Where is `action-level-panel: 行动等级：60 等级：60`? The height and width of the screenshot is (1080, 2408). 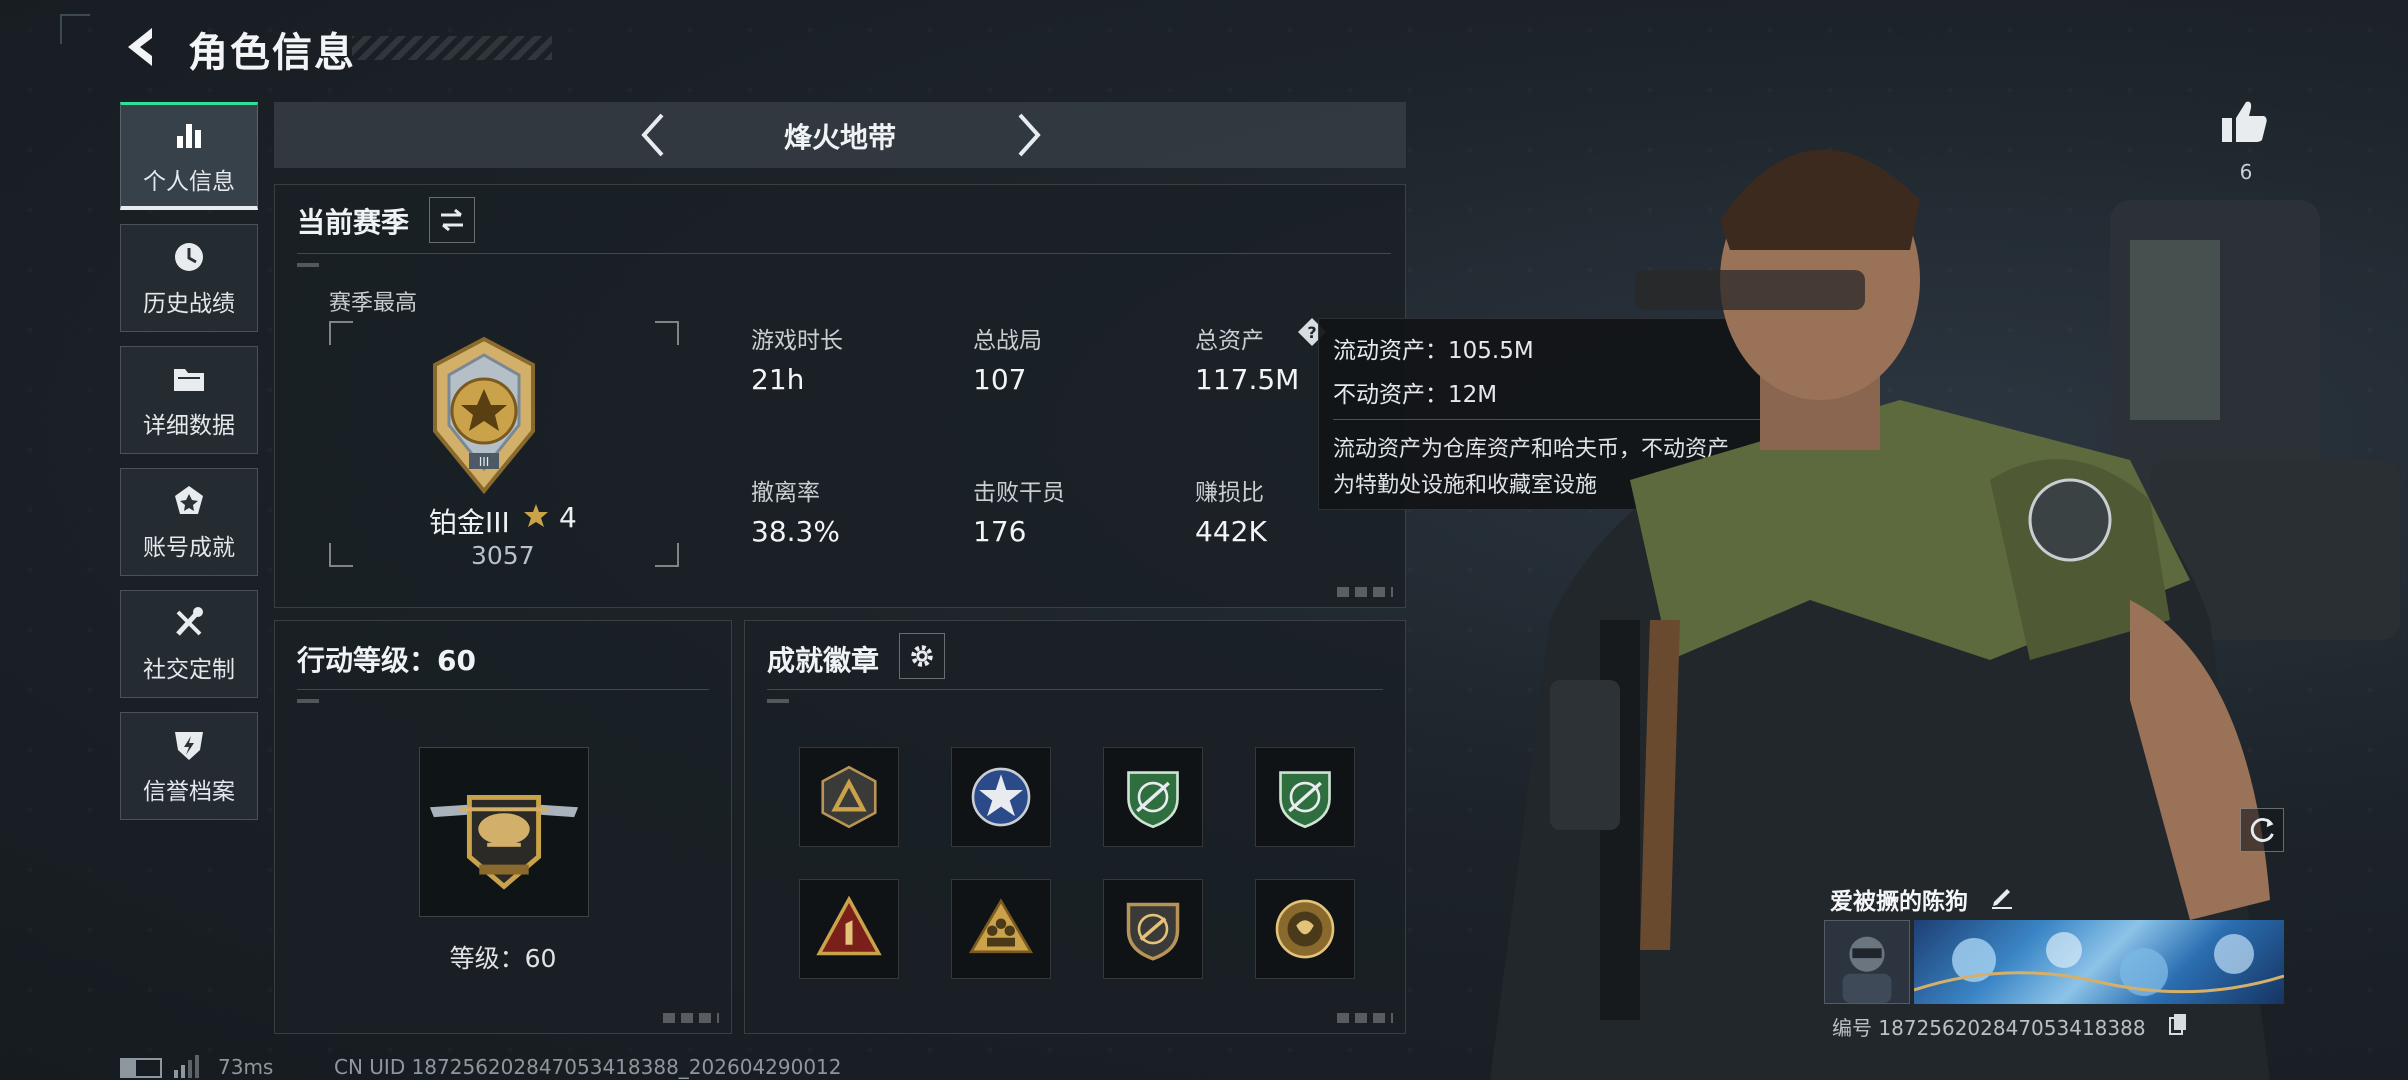 action-level-panel: 行动等级：60 等级：60 is located at coordinates (503, 827).